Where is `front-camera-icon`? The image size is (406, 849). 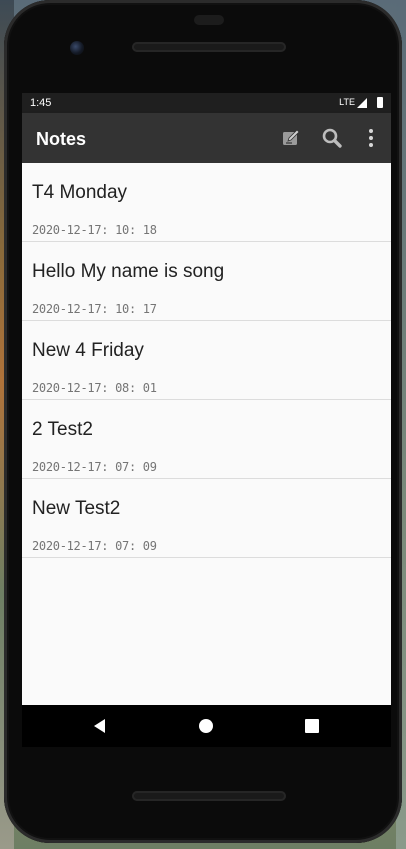
front-camera-icon is located at coordinates (77, 48).